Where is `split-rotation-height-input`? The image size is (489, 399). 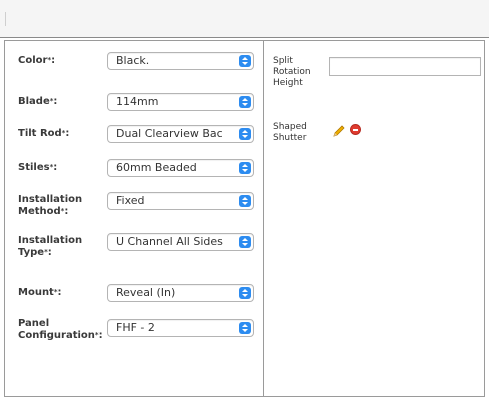
split-rotation-height-input is located at coordinates (405, 66).